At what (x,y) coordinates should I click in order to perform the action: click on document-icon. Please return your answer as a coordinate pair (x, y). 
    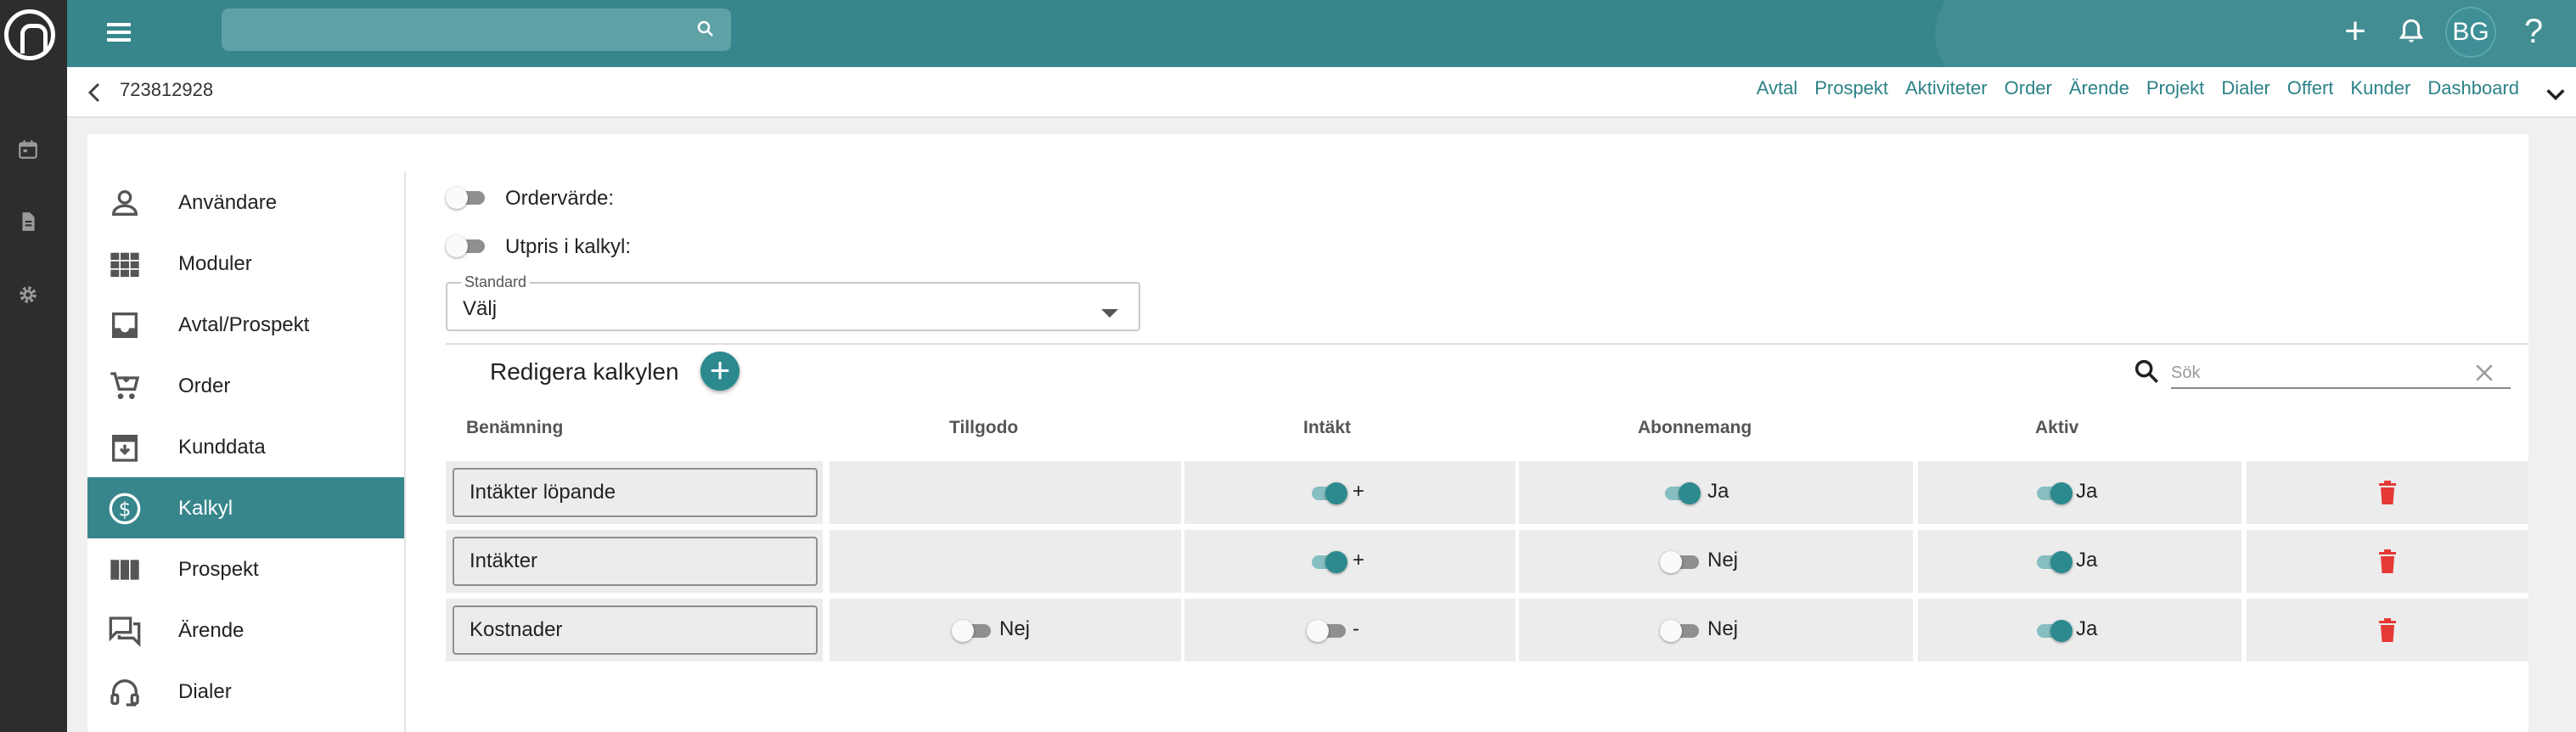
    Looking at the image, I should click on (28, 222).